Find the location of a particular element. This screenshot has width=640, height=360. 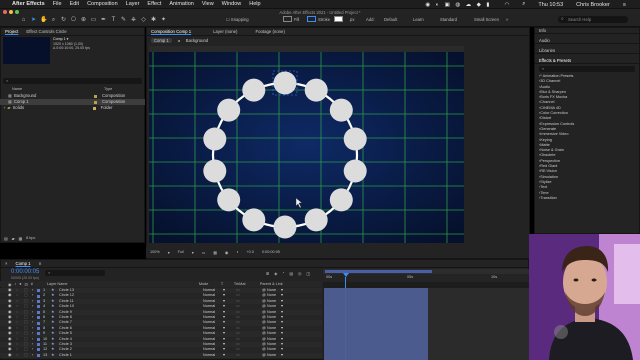

stroke-width-unit: px is located at coordinates (352, 19).